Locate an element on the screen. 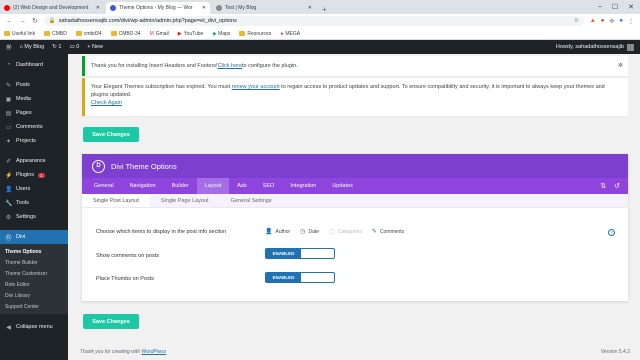 The height and width of the screenshot is (360, 640). sidebar-item-appearance: ✐ Appearance is located at coordinates (34, 161).